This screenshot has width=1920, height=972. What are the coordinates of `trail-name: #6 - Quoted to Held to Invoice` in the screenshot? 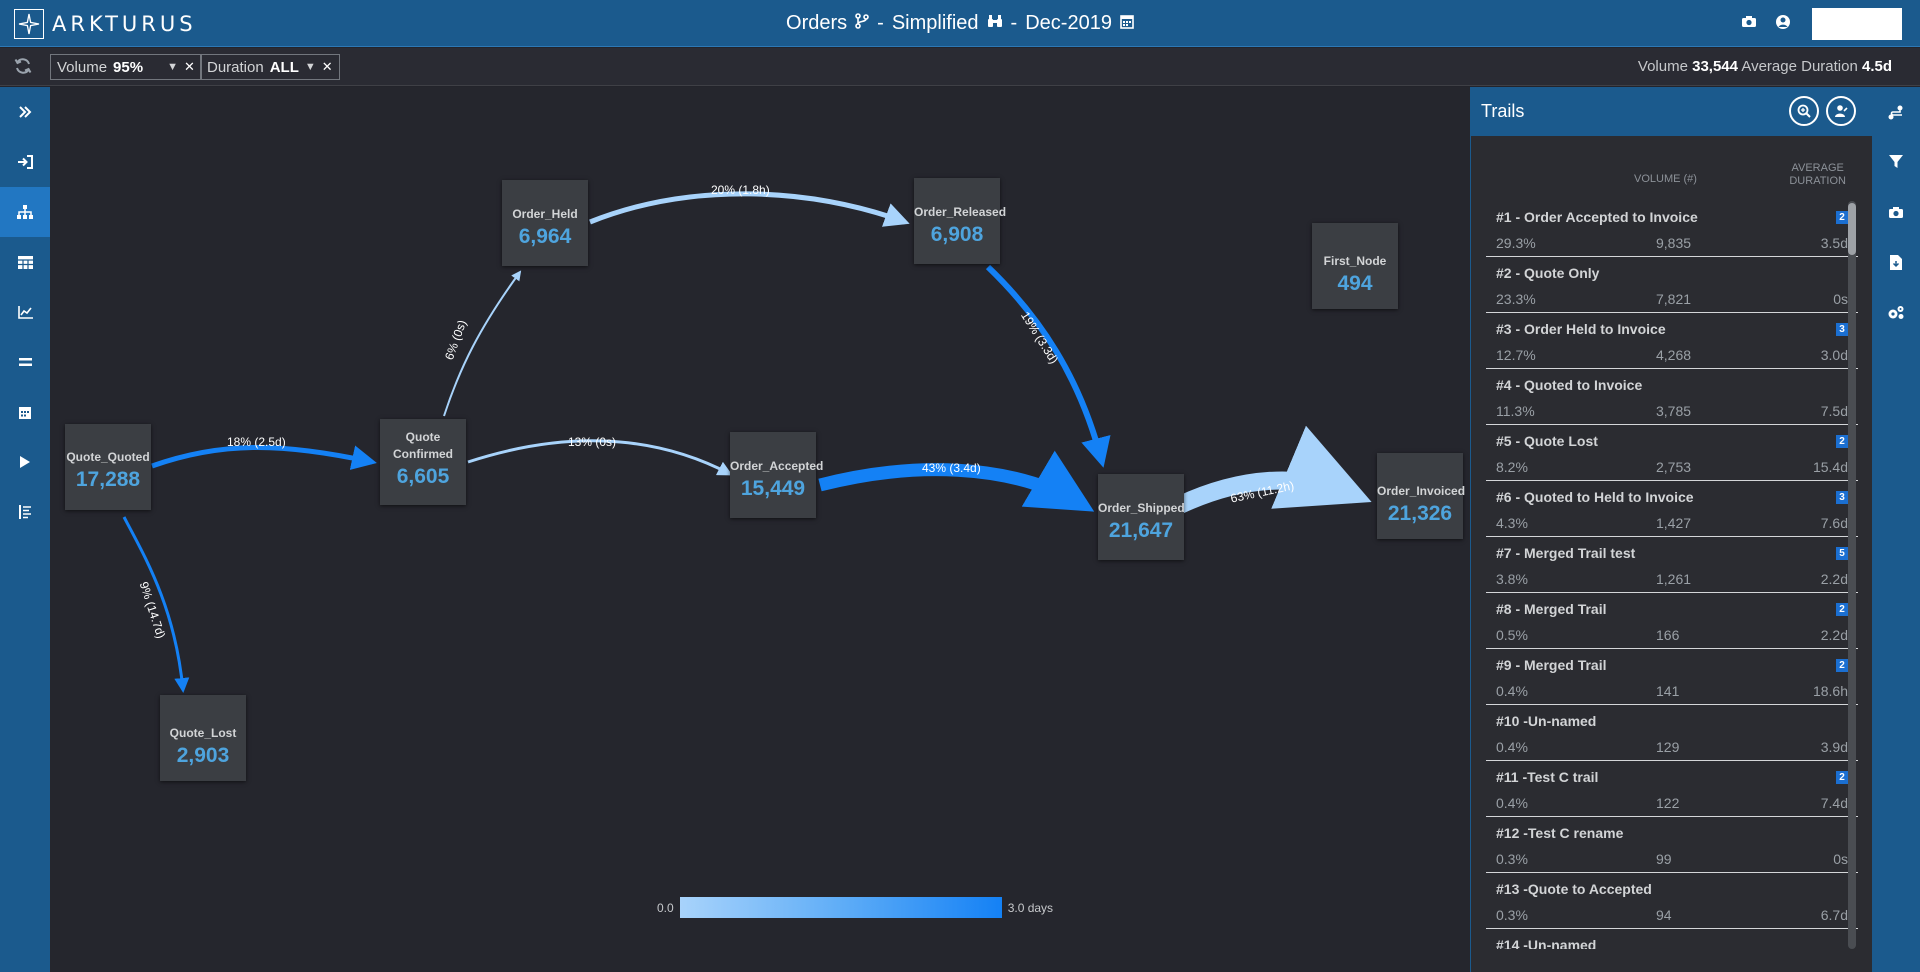 It's located at (1595, 497).